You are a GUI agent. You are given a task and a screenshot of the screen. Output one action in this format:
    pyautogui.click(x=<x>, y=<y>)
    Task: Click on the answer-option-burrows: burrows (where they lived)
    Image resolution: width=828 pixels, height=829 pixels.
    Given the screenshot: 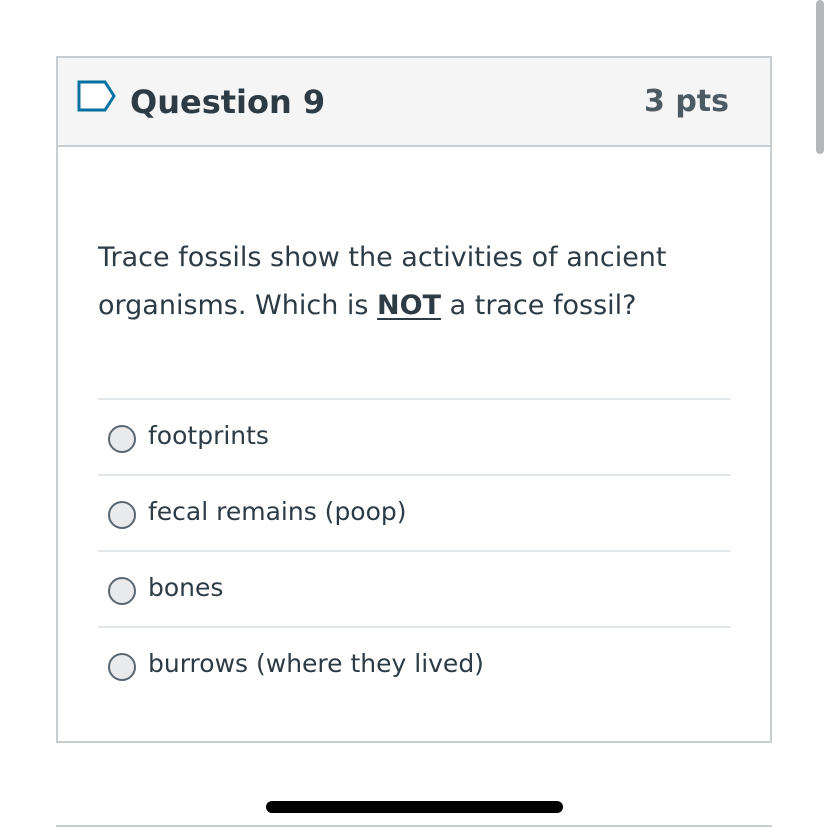 What is the action you would take?
    pyautogui.click(x=414, y=664)
    